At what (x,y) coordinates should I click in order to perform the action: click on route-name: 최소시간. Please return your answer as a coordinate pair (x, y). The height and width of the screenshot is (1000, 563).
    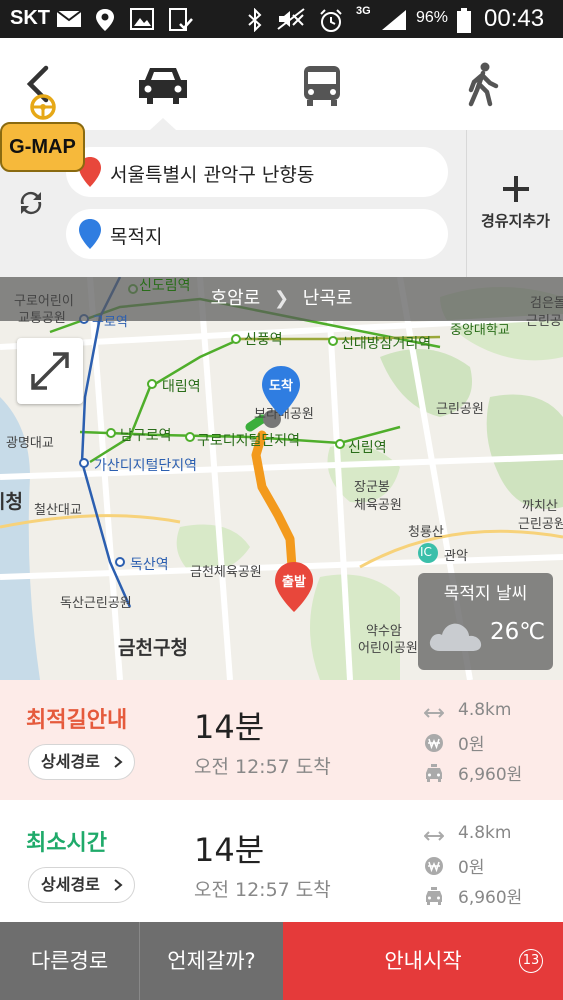
    Looking at the image, I should click on (66, 843).